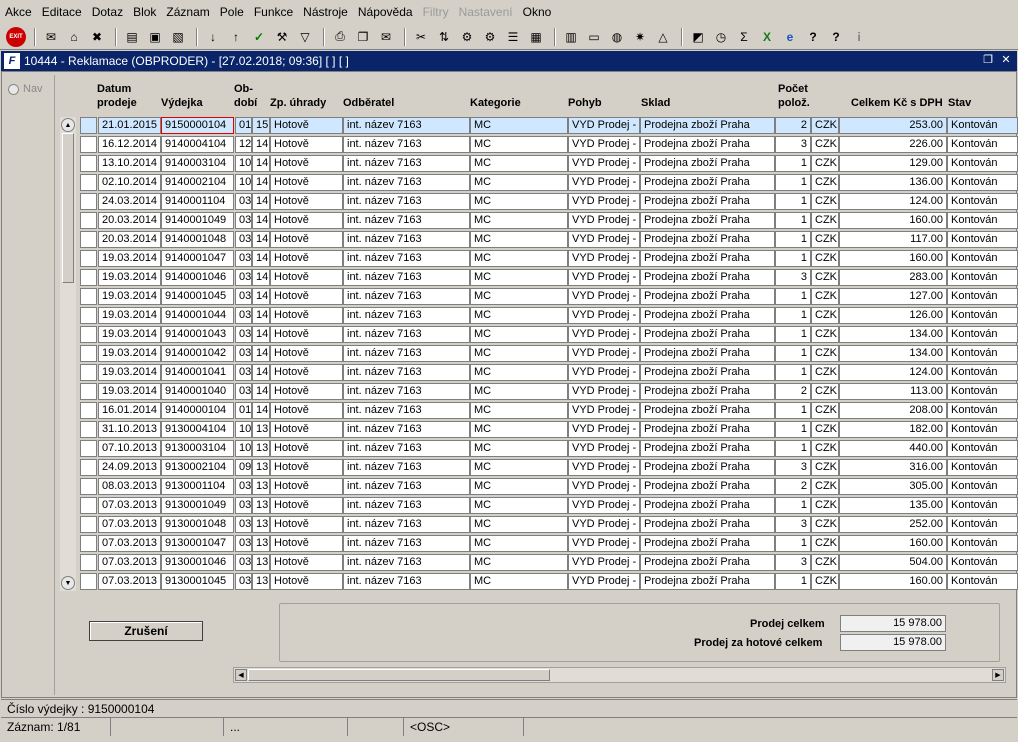 The image size is (1018, 742). Describe the element at coordinates (132, 37) in the screenshot. I see `new-record-icon: ▤` at that location.